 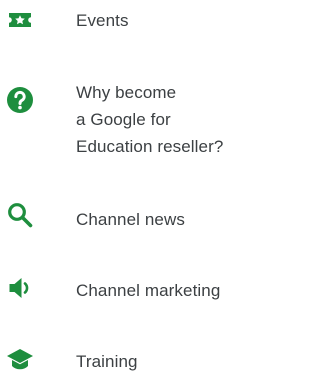 What do you see at coordinates (20, 215) in the screenshot?
I see `search-icon` at bounding box center [20, 215].